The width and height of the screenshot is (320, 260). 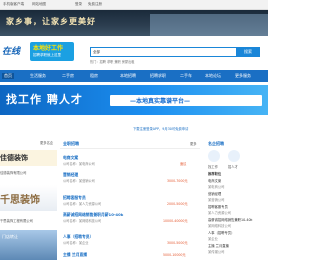 What do you see at coordinates (44, 99) in the screenshot?
I see `banner-headline: 找工作 聘人才` at bounding box center [44, 99].